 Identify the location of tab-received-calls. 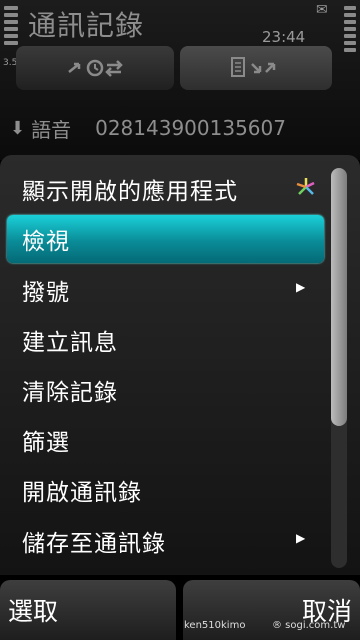
(256, 68).